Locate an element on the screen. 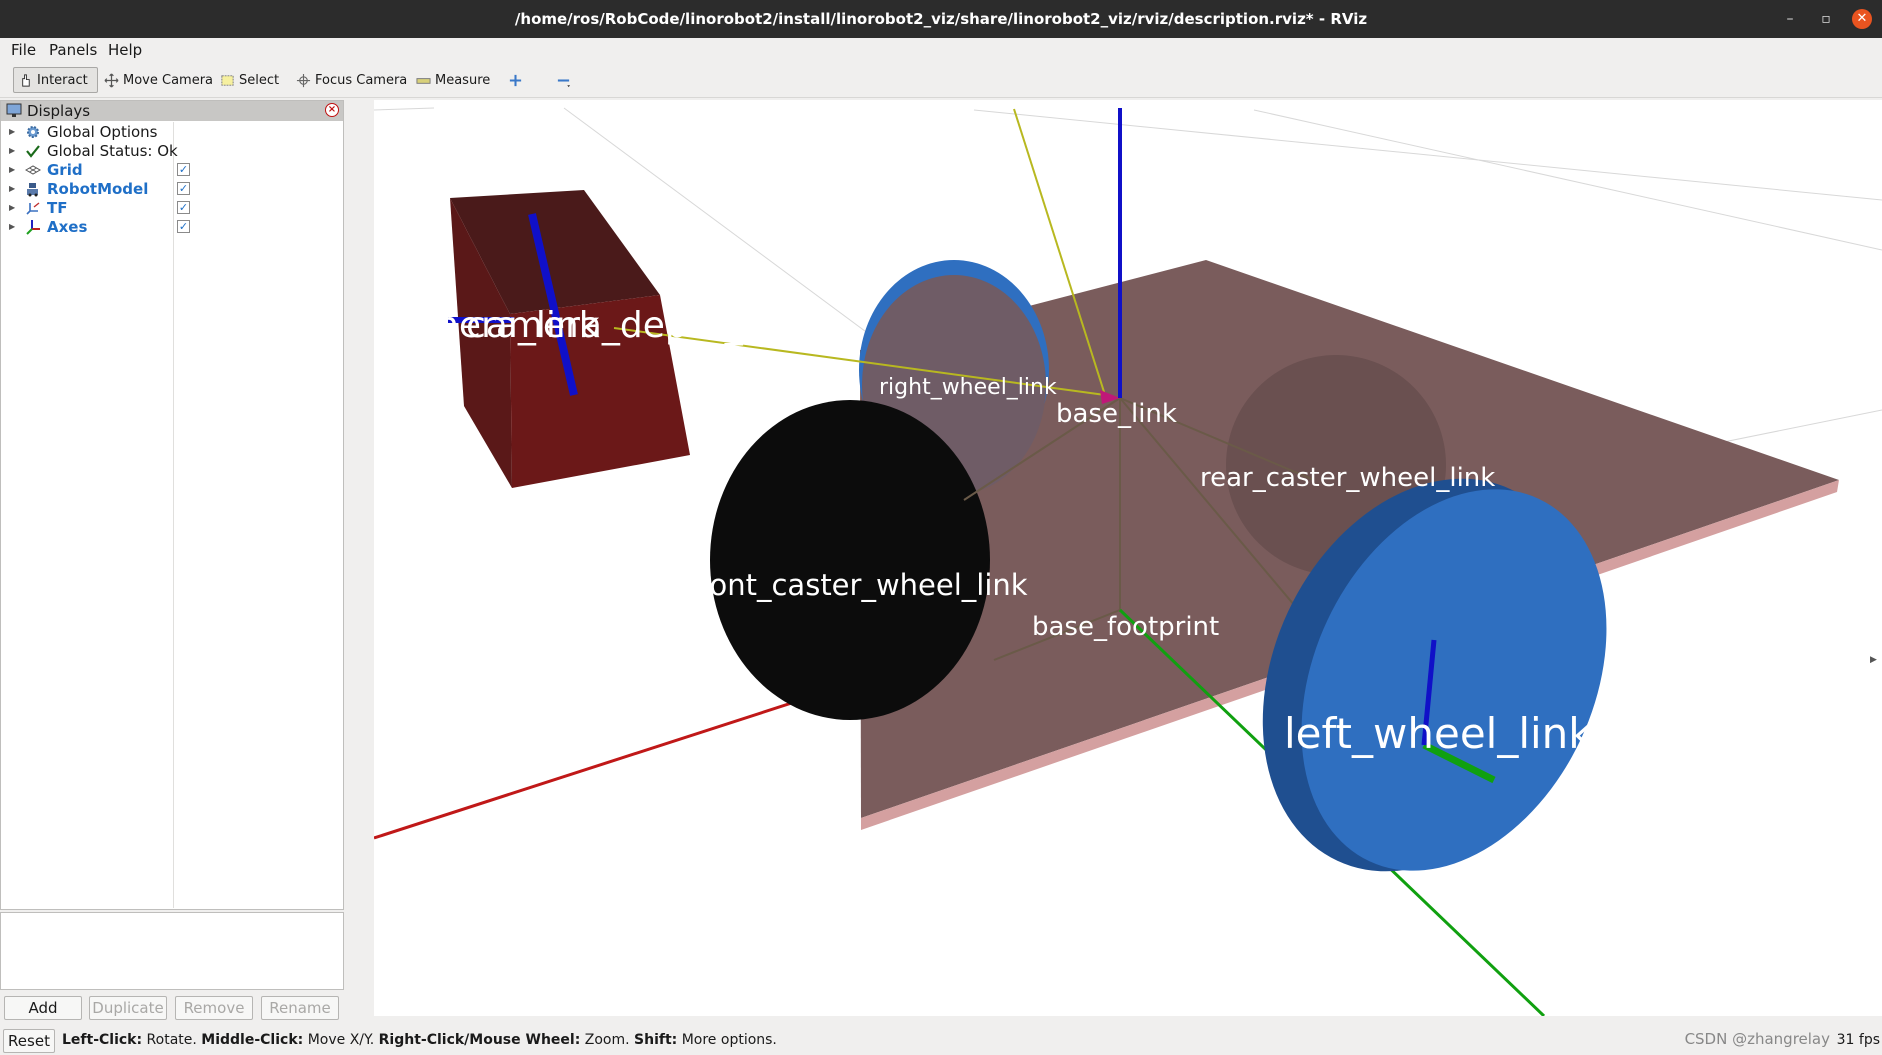 This screenshot has width=1882, height=1055. display-item-label: Global Options is located at coordinates (102, 131).